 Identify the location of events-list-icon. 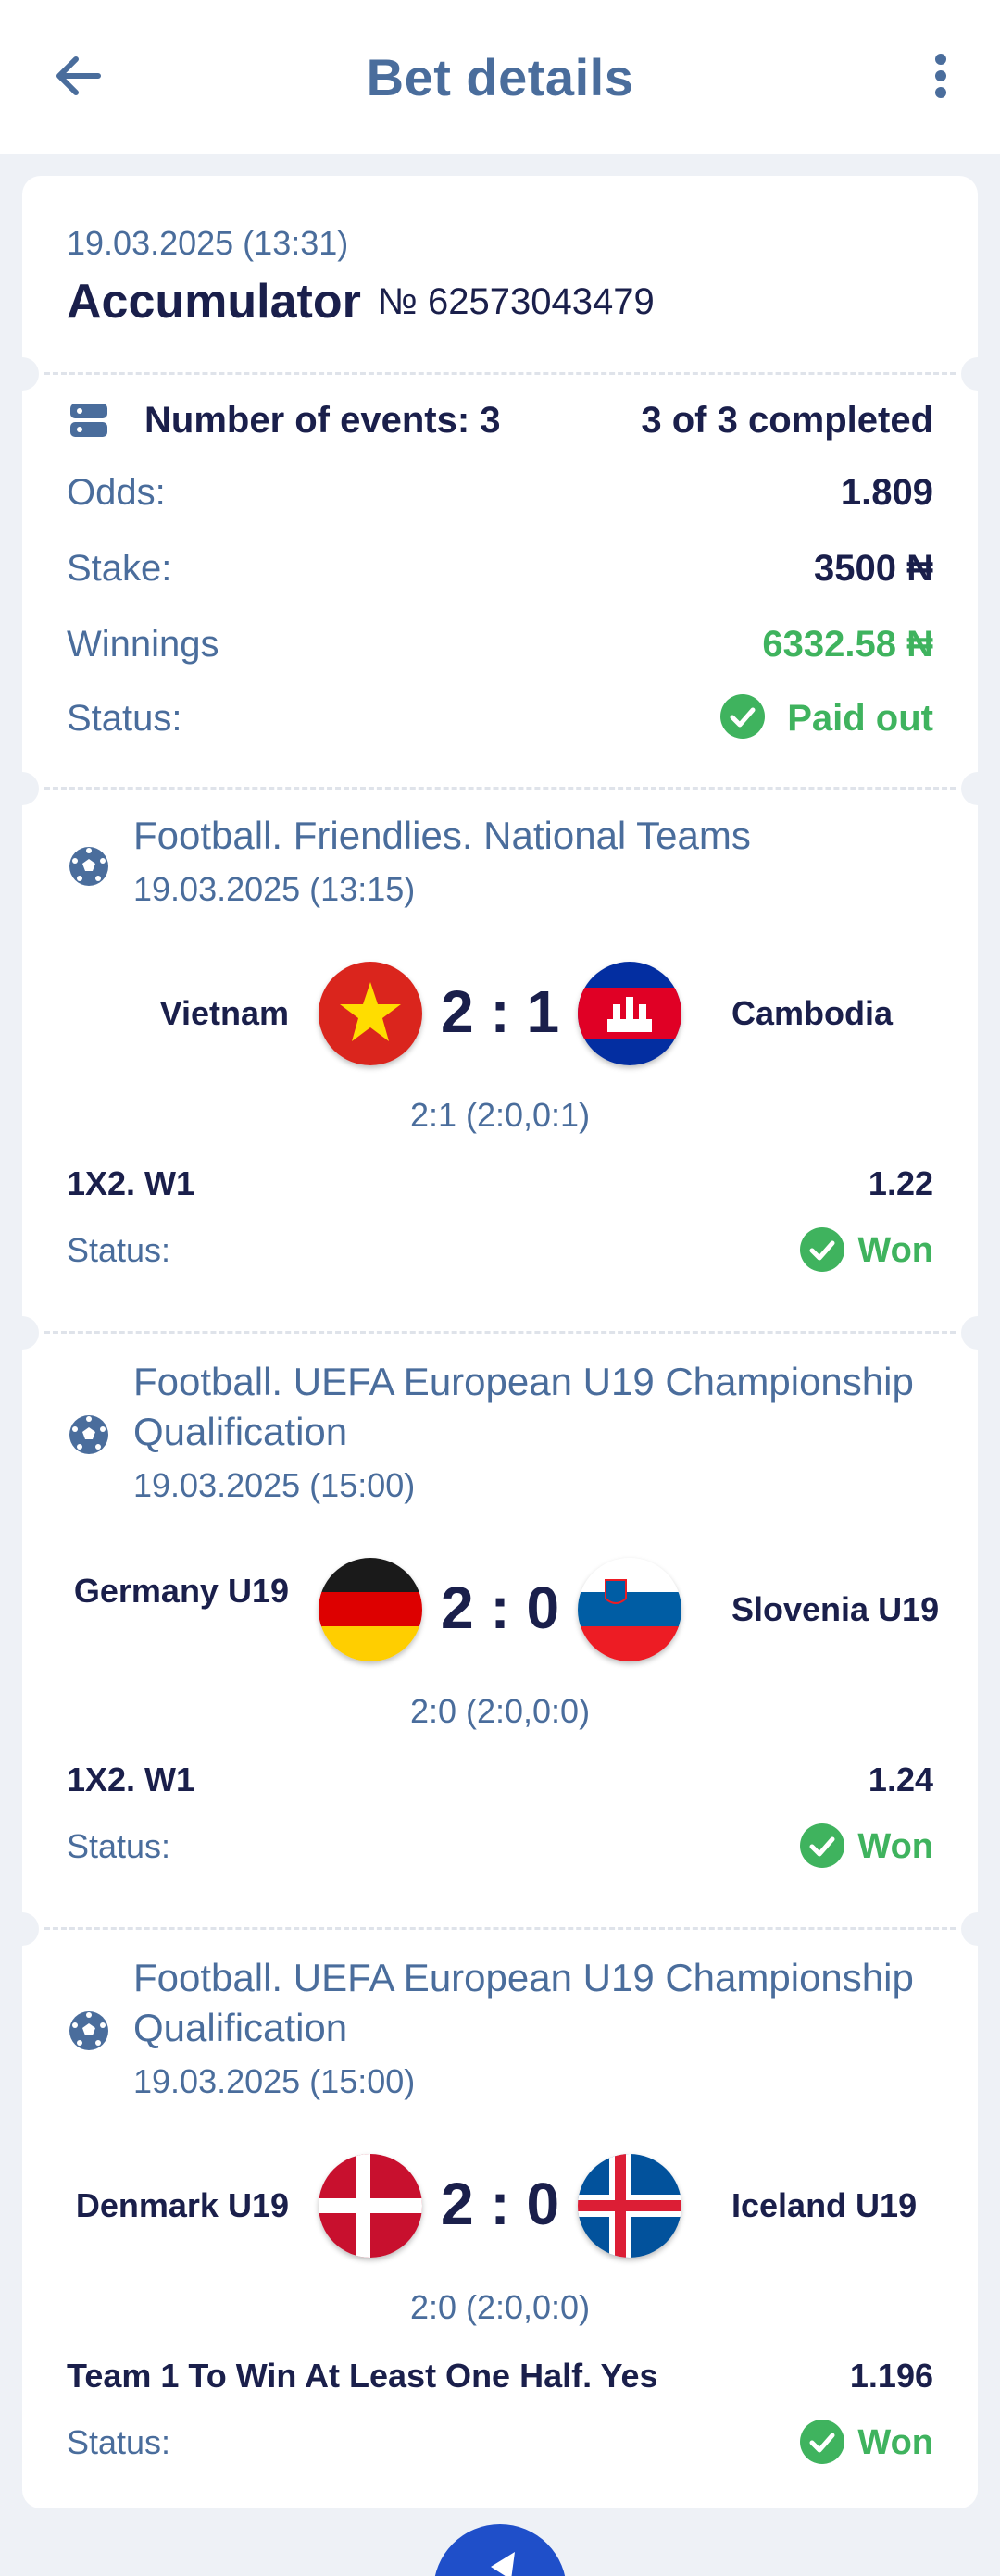
(89, 420).